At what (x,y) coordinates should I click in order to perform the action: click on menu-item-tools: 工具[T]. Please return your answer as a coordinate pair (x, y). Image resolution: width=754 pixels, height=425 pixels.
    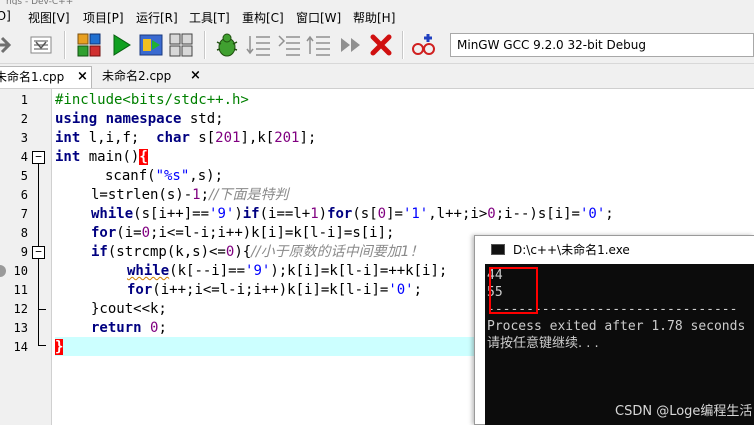
    Looking at the image, I should click on (209, 17).